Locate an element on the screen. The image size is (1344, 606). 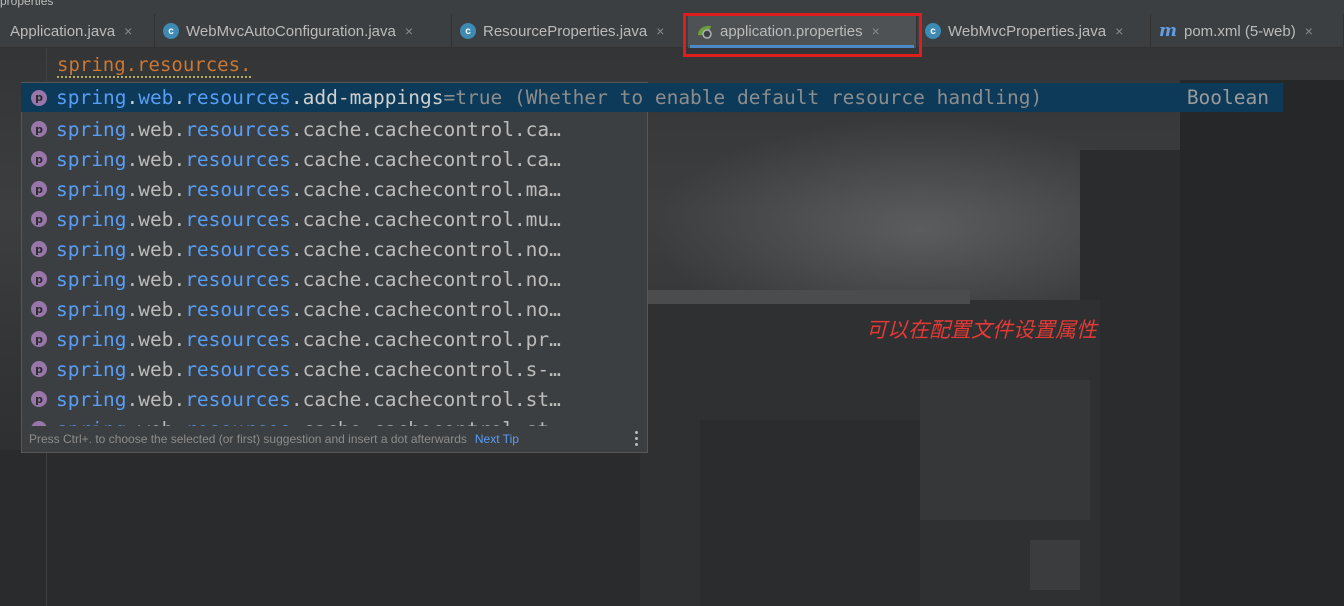
tab-label: pom.xml (5-web) is located at coordinates (1240, 31).